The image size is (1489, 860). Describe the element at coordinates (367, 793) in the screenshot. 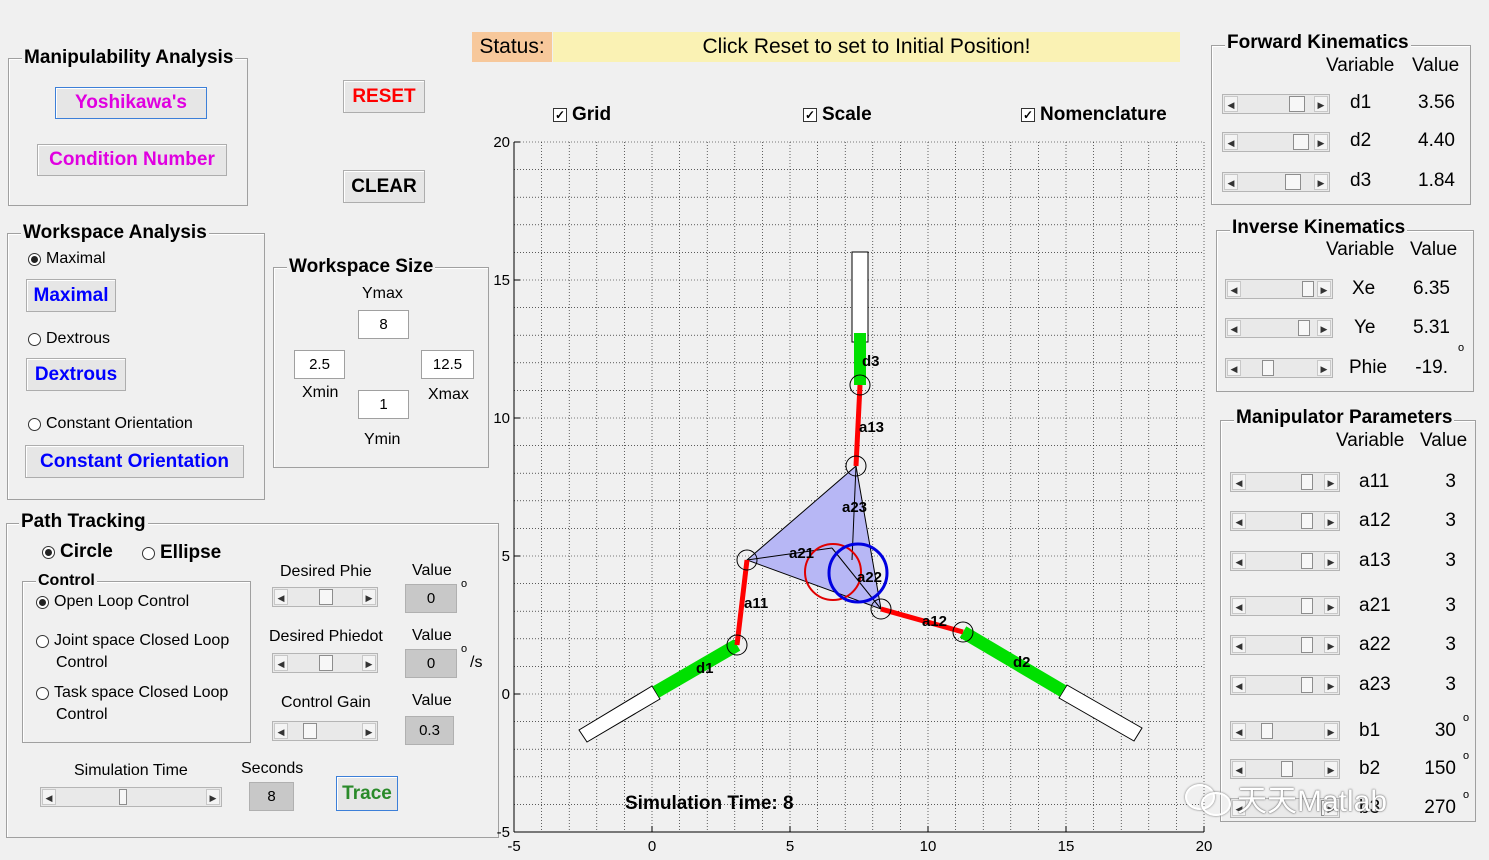

I see `trace-button: Trace` at that location.